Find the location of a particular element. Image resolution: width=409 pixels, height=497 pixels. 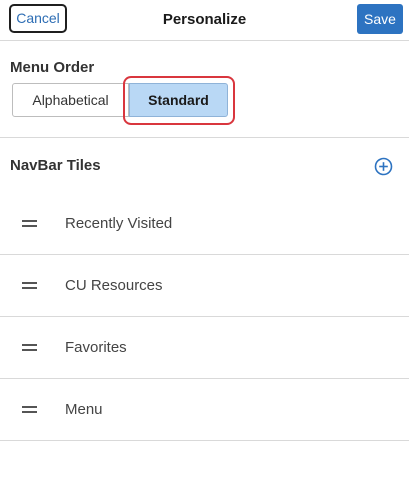

plus-circle-icon is located at coordinates (383, 166).